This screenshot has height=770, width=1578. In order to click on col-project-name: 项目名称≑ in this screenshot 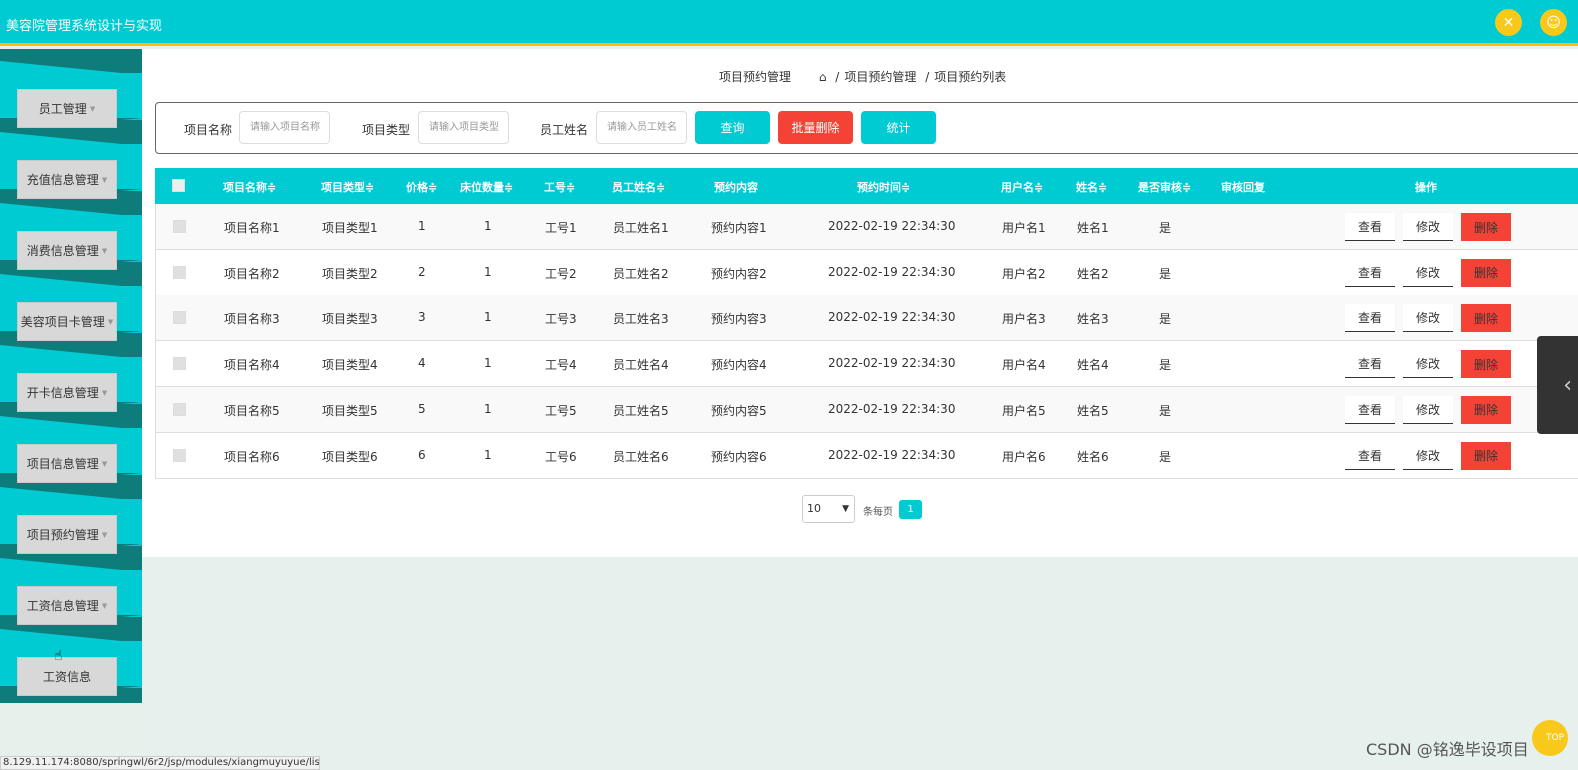, I will do `click(249, 187)`.